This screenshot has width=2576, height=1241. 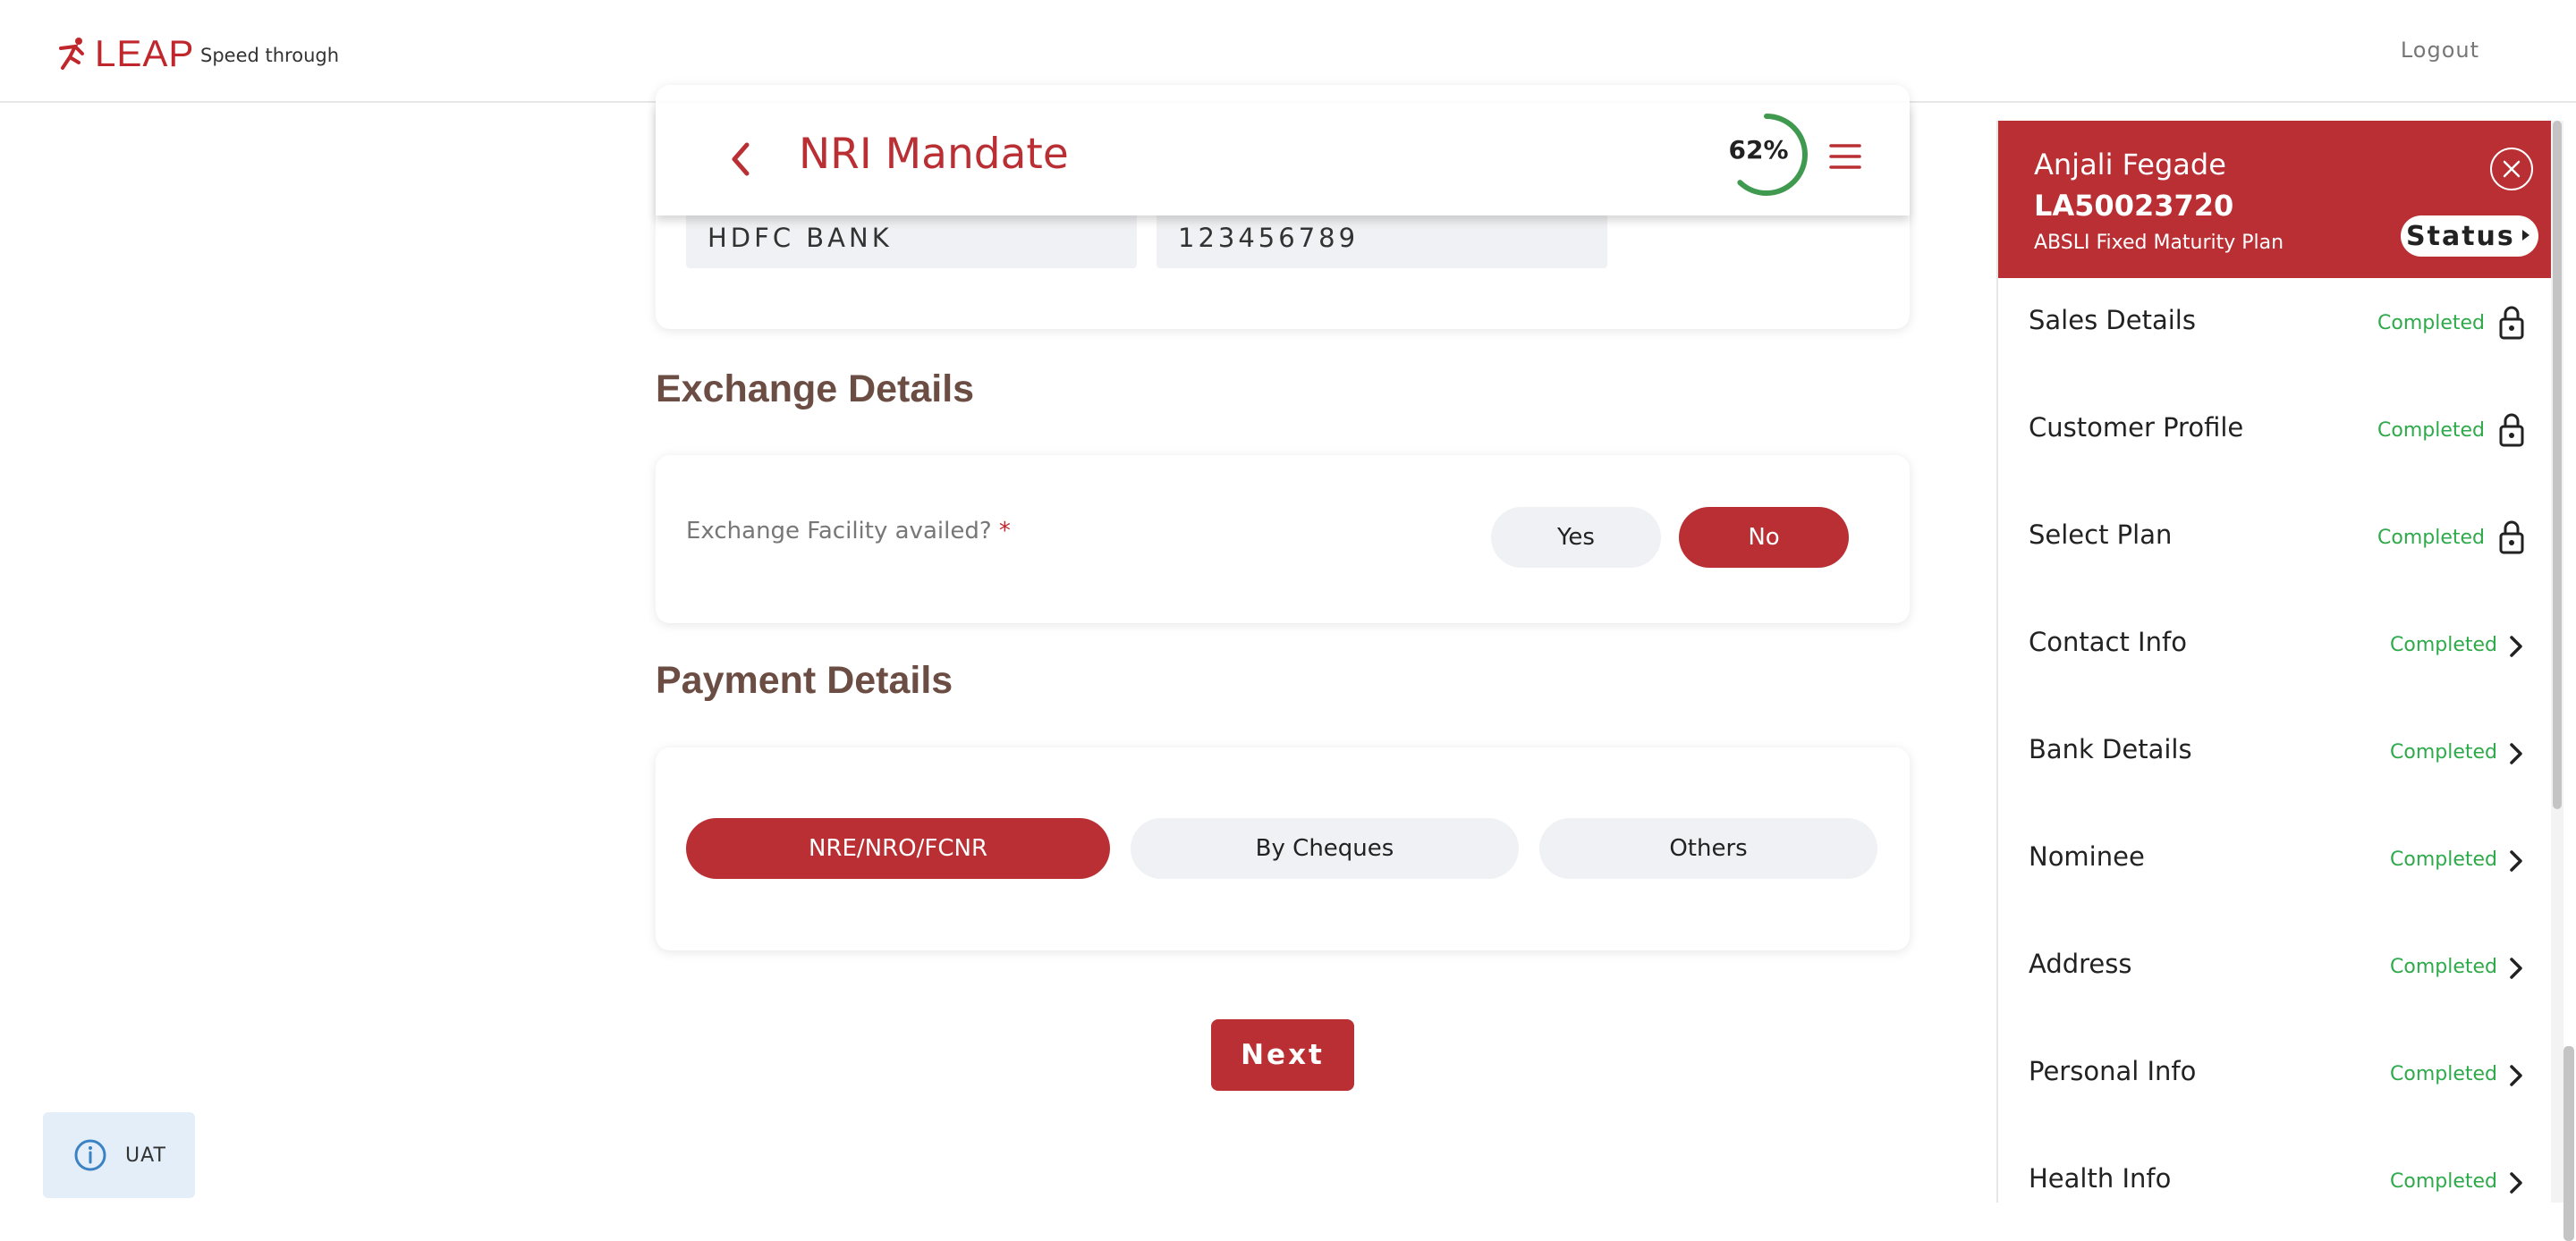 What do you see at coordinates (1576, 537) in the screenshot?
I see `exchange-yes-button: Yes` at bounding box center [1576, 537].